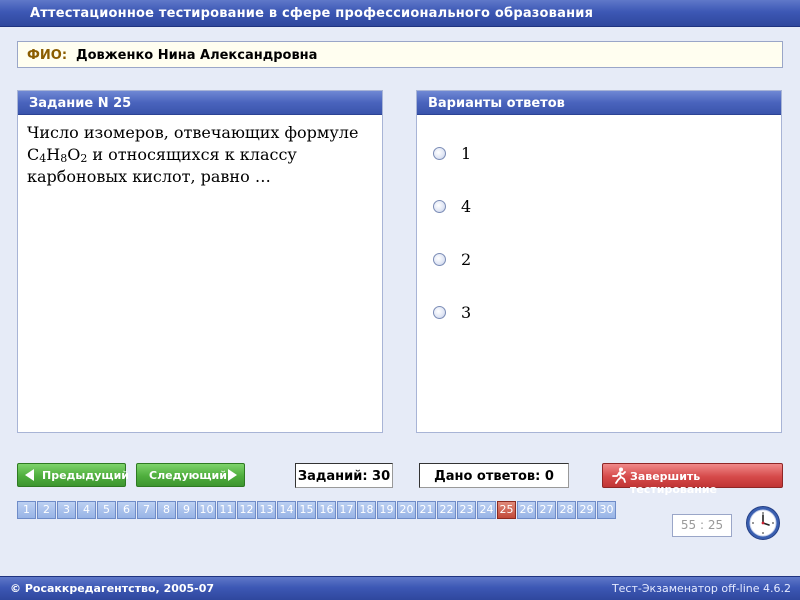  I want to click on page-button: 10, so click(206, 510).